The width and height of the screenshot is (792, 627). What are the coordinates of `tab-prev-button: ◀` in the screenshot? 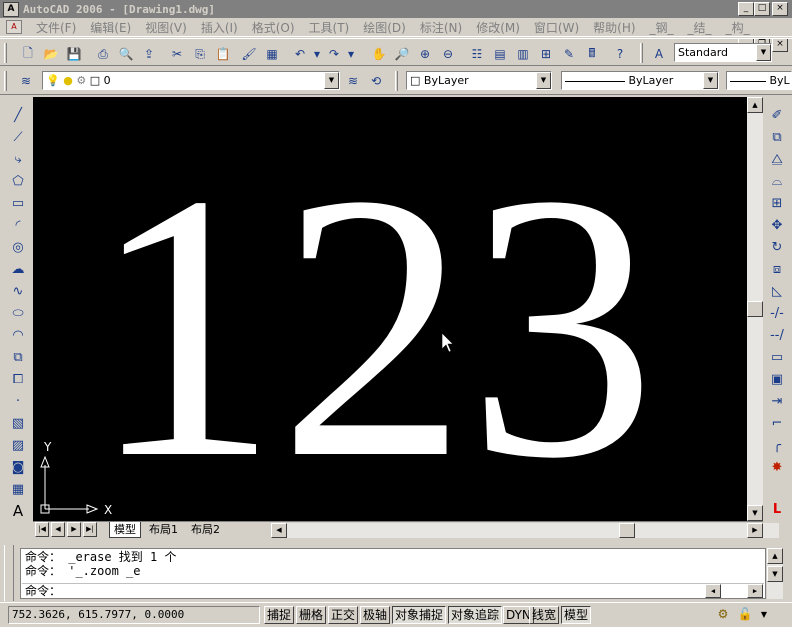 It's located at (58, 529).